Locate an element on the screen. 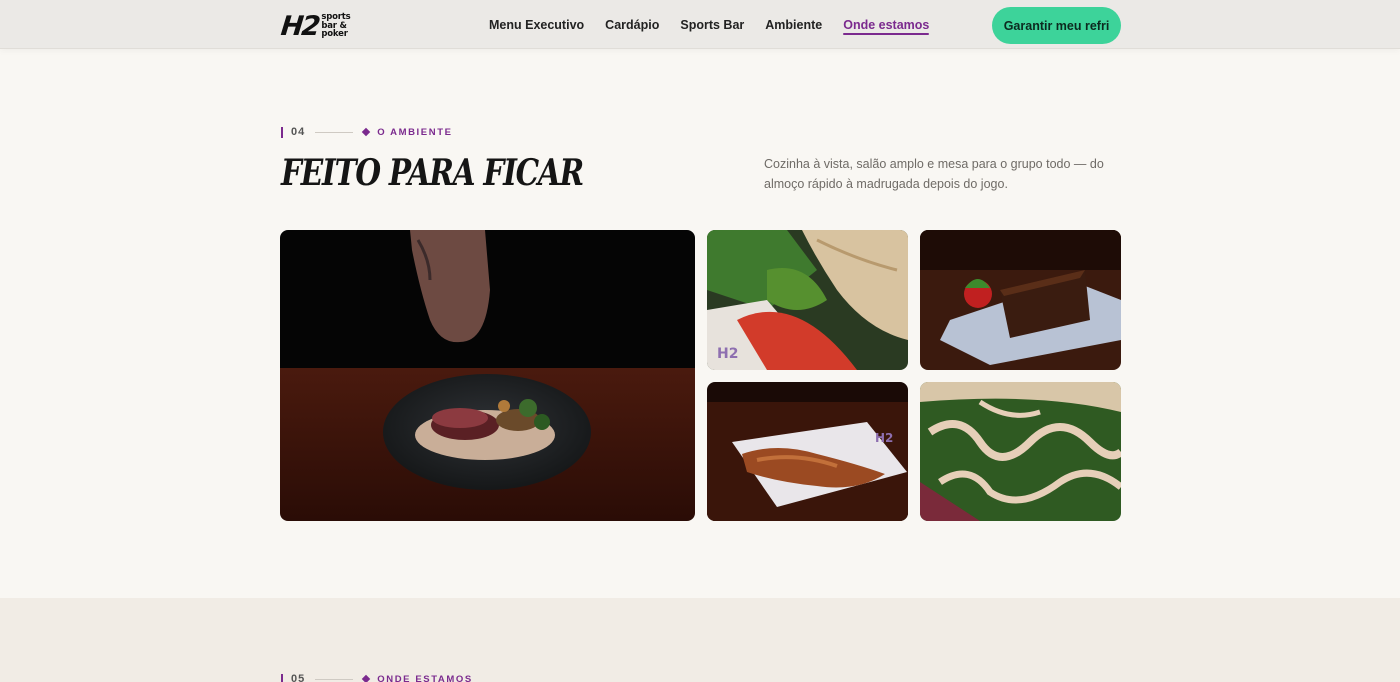  sandwich-photo-image: H2 is located at coordinates (807, 300).